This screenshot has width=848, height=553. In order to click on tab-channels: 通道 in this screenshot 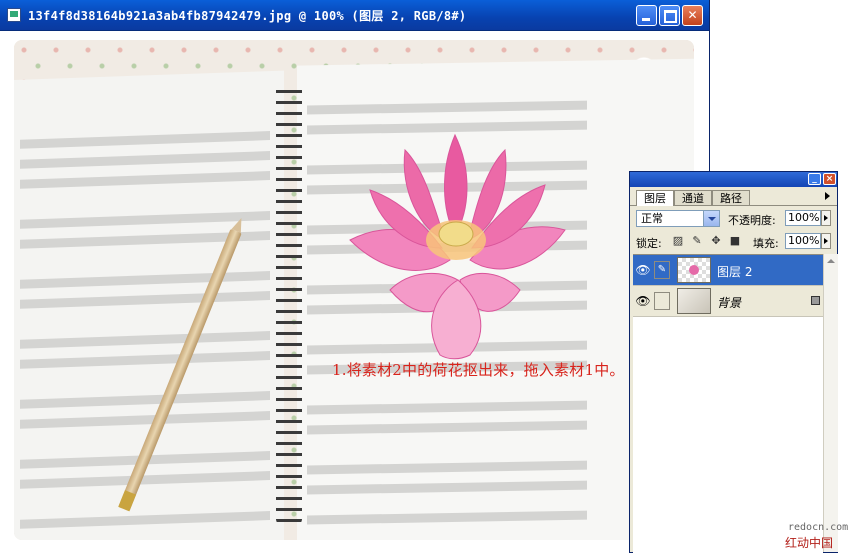, I will do `click(693, 197)`.